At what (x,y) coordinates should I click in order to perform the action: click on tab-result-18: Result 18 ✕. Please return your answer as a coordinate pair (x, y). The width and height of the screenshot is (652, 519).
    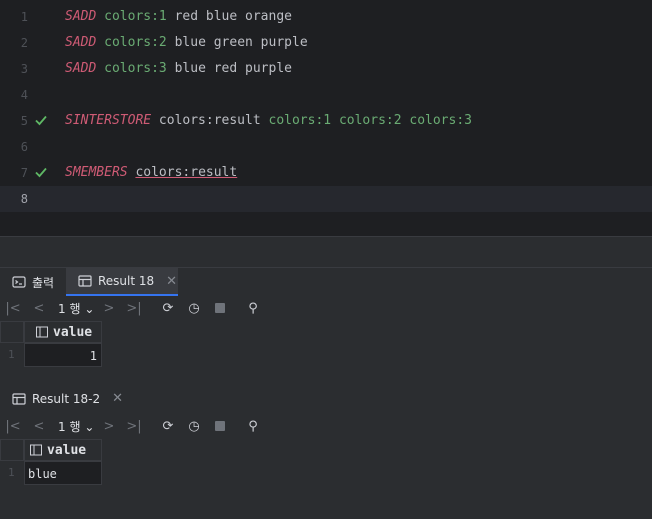
    Looking at the image, I should click on (122, 282).